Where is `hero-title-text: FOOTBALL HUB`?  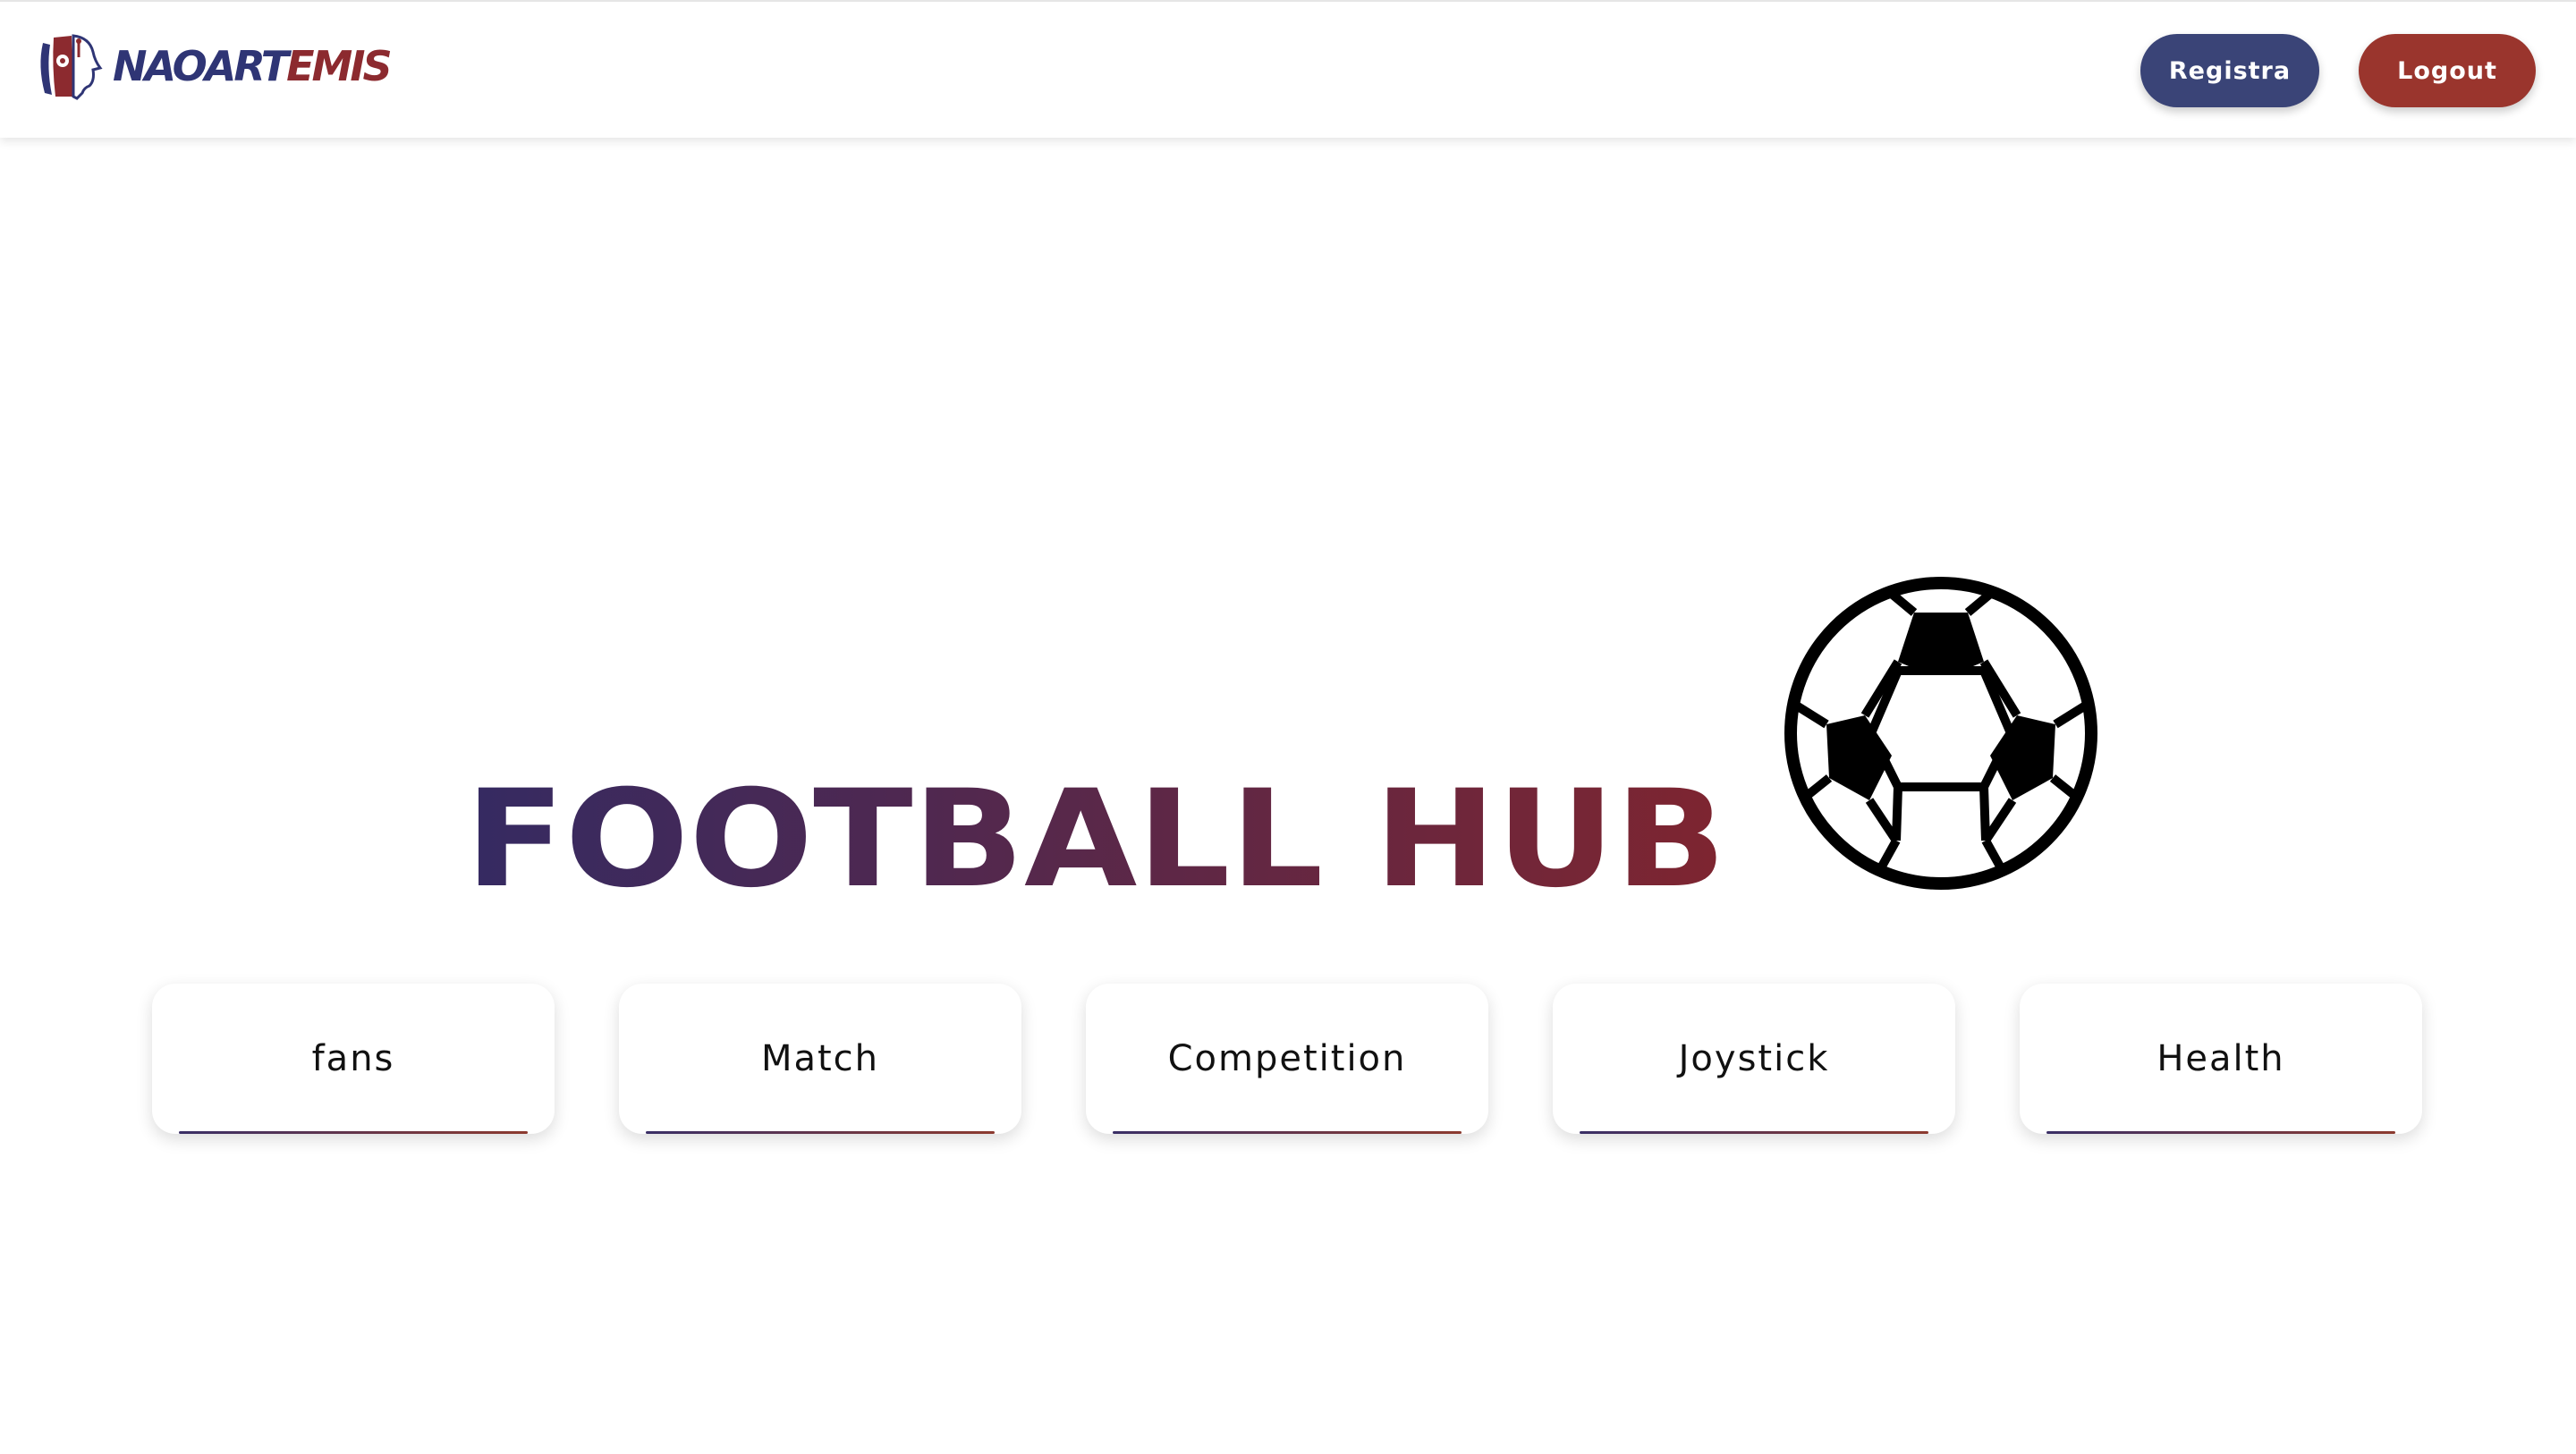
hero-title-text: FOOTBALL HUB is located at coordinates (1095, 841).